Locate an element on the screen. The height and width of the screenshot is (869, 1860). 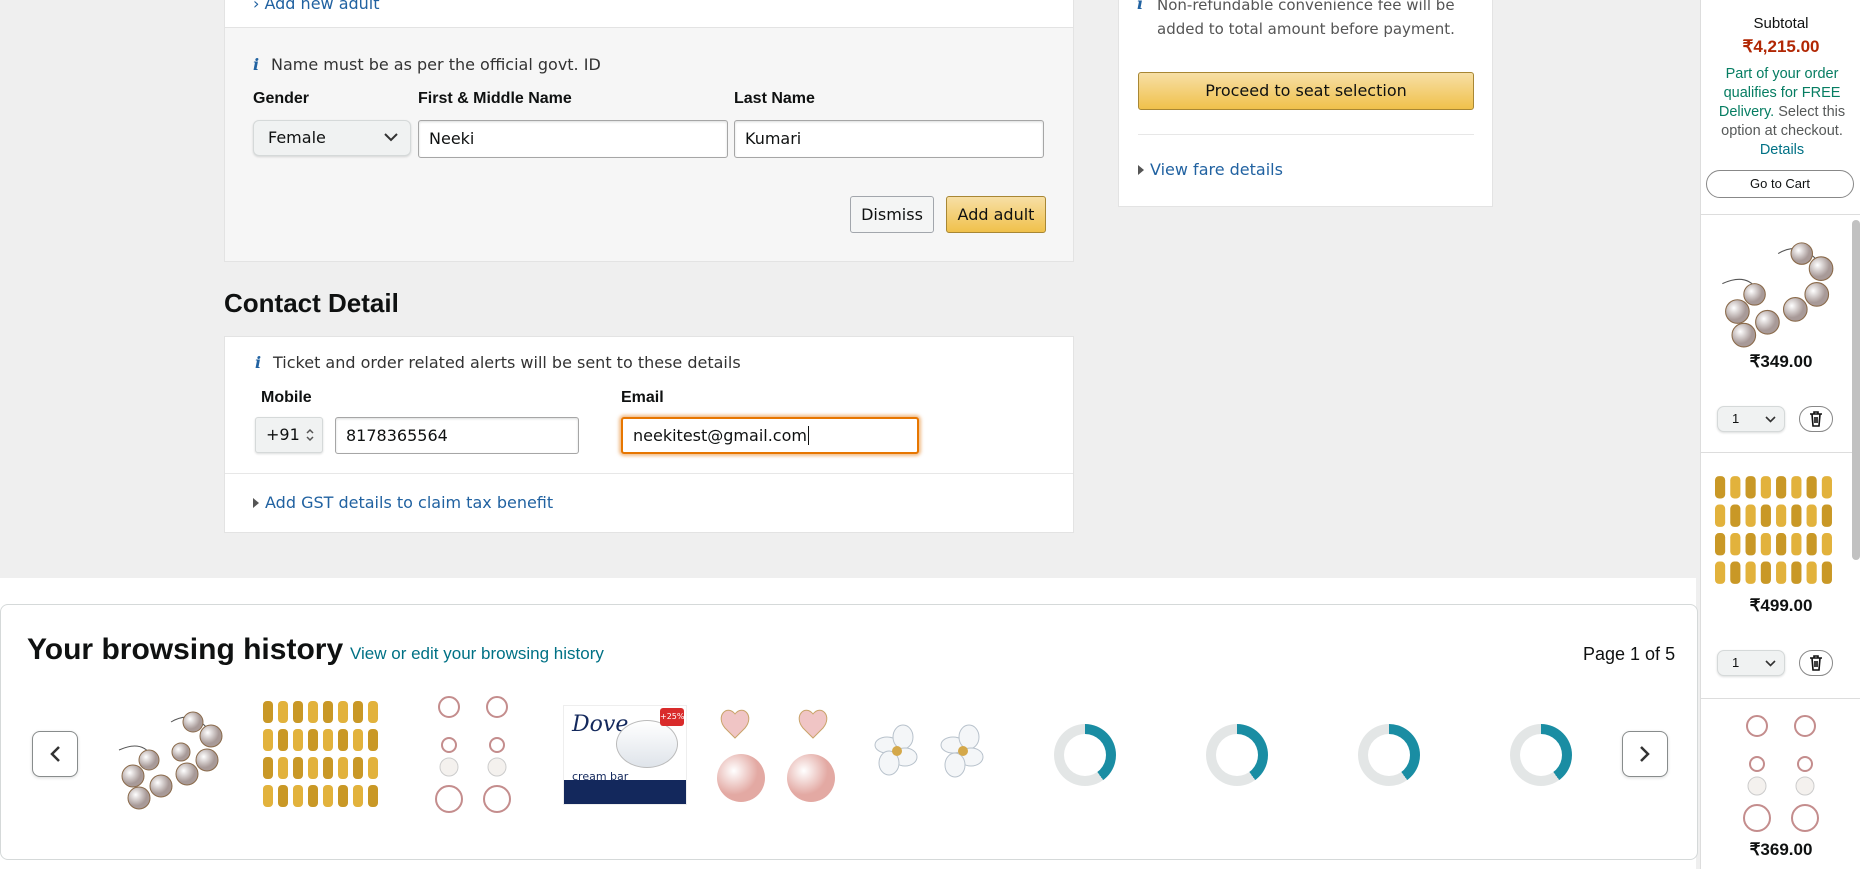
email-input: neekitest@gmail.com is located at coordinates (770, 435).